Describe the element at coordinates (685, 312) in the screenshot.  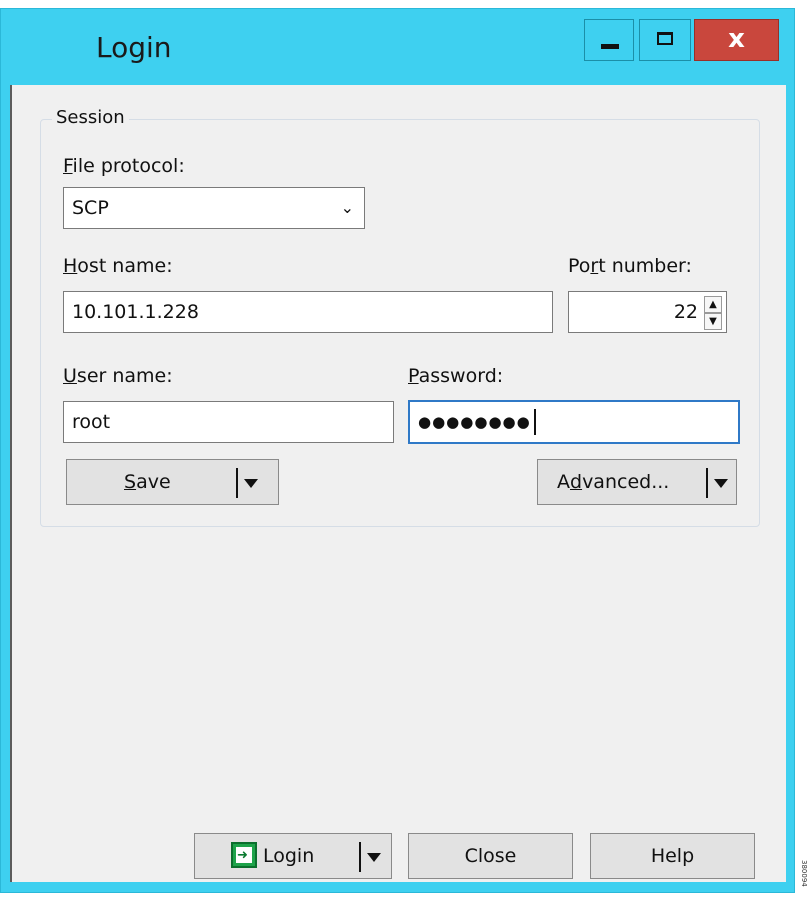
I see `port-number-value: 22` at that location.